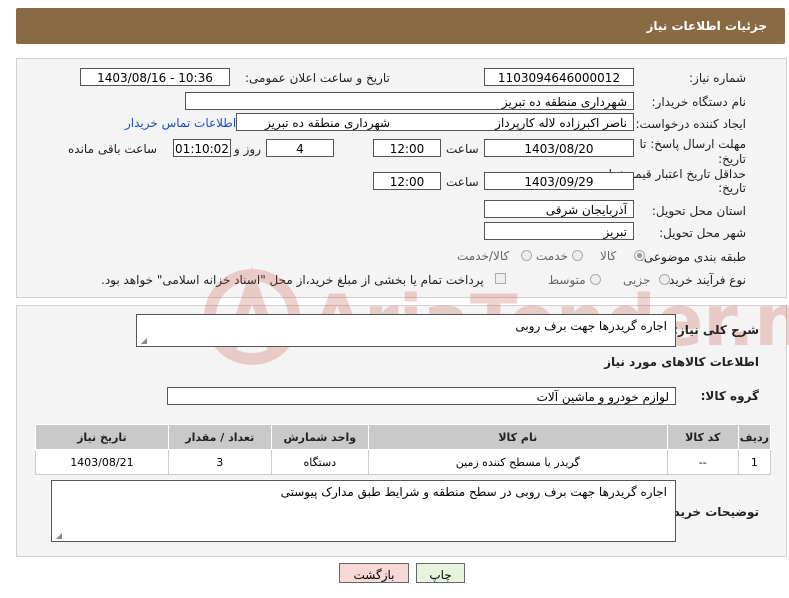  What do you see at coordinates (552, 256) in the screenshot?
I see `category-service-label: خدمت` at bounding box center [552, 256].